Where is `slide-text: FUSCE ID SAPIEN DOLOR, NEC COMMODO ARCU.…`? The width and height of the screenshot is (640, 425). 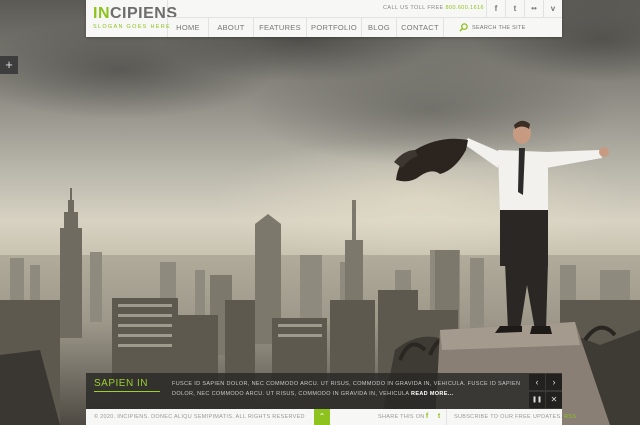
slide-text: FUSCE ID SAPIEN DOLOR, NEC COMMODO ARCU.… is located at coordinates (346, 389).